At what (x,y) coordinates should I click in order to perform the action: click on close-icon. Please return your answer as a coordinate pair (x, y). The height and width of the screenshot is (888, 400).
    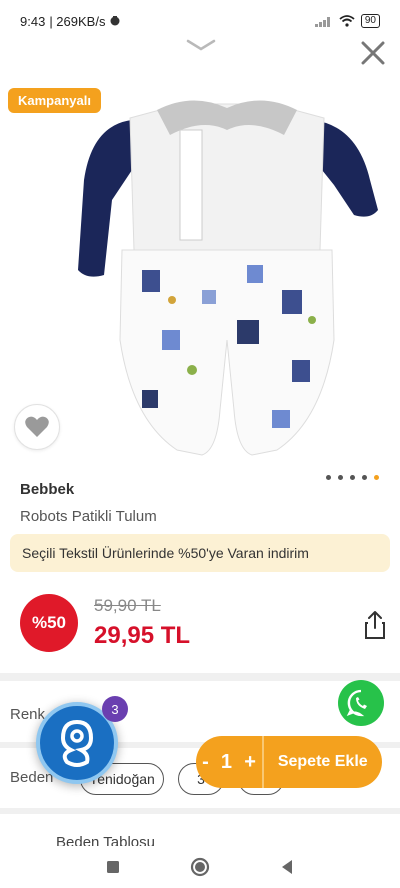
    Looking at the image, I should click on (373, 53).